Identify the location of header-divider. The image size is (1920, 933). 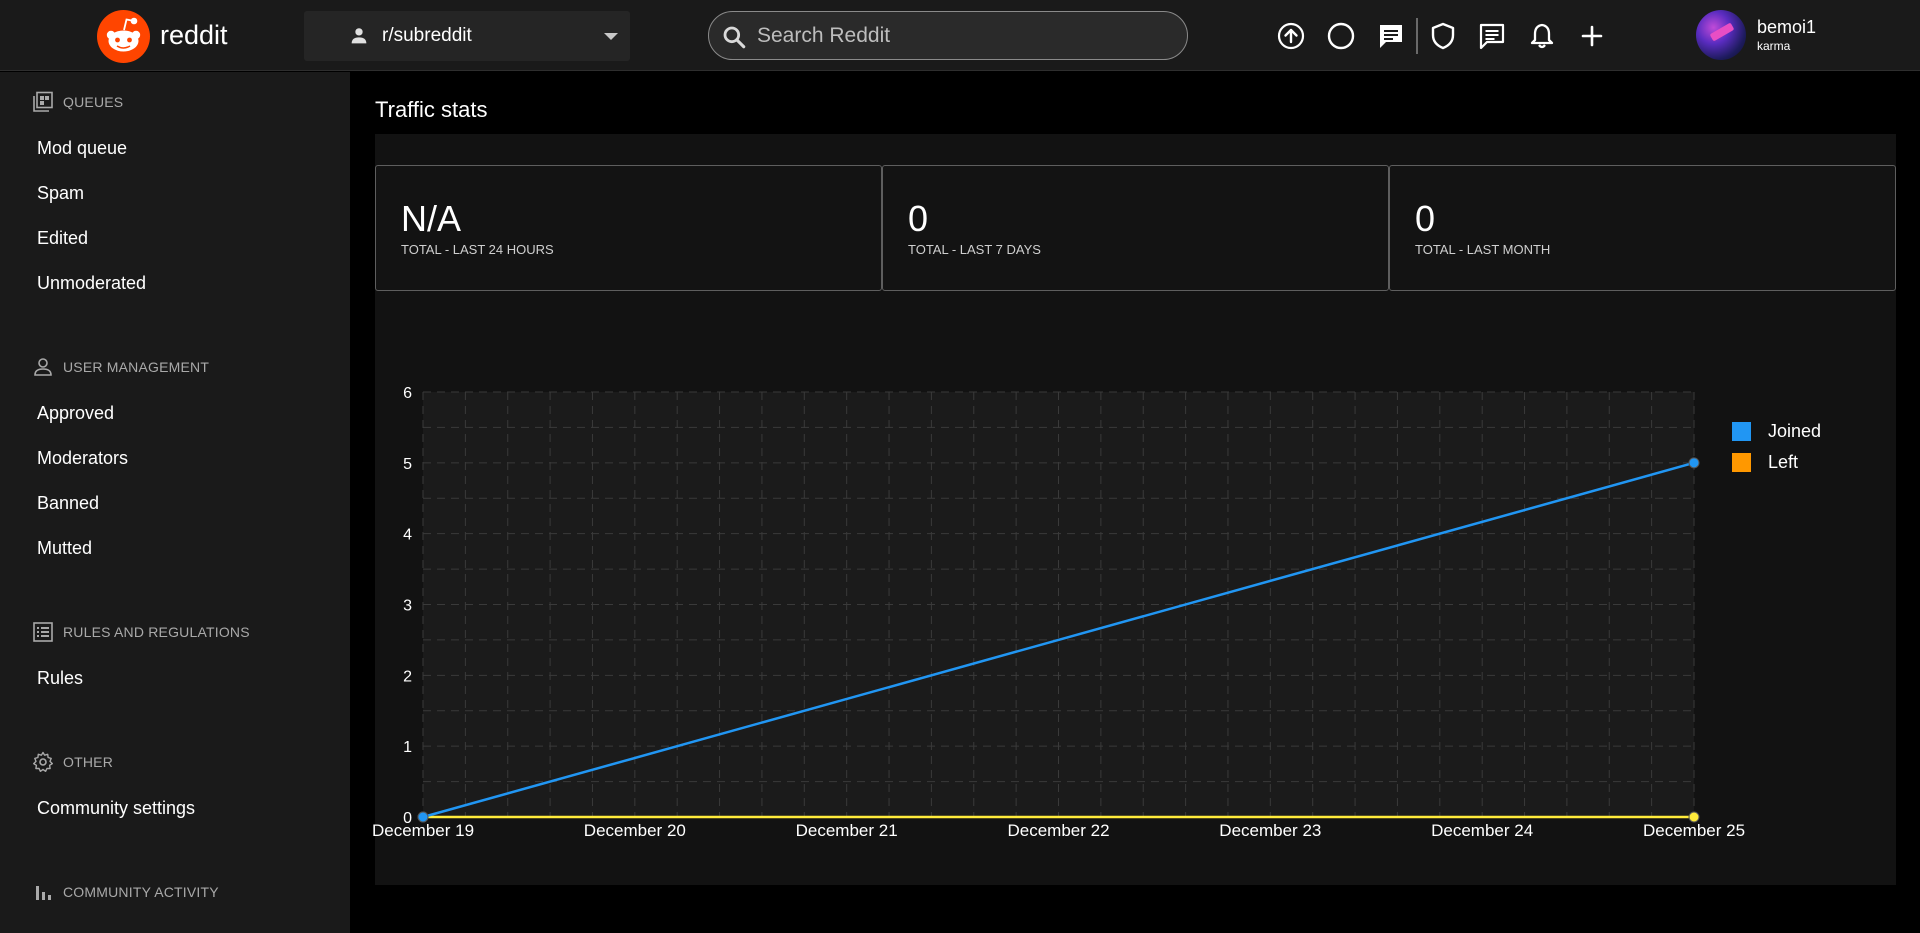
(1417, 36).